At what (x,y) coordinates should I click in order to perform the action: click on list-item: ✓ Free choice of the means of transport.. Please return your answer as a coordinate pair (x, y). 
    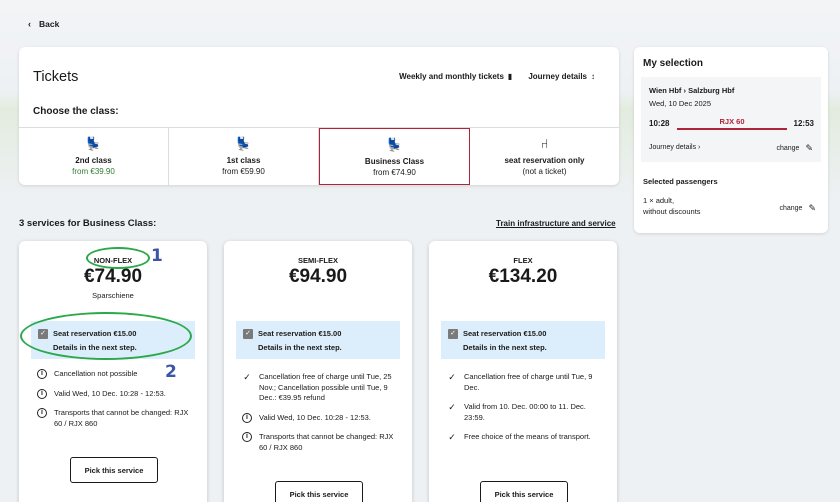
    Looking at the image, I should click on (527, 437).